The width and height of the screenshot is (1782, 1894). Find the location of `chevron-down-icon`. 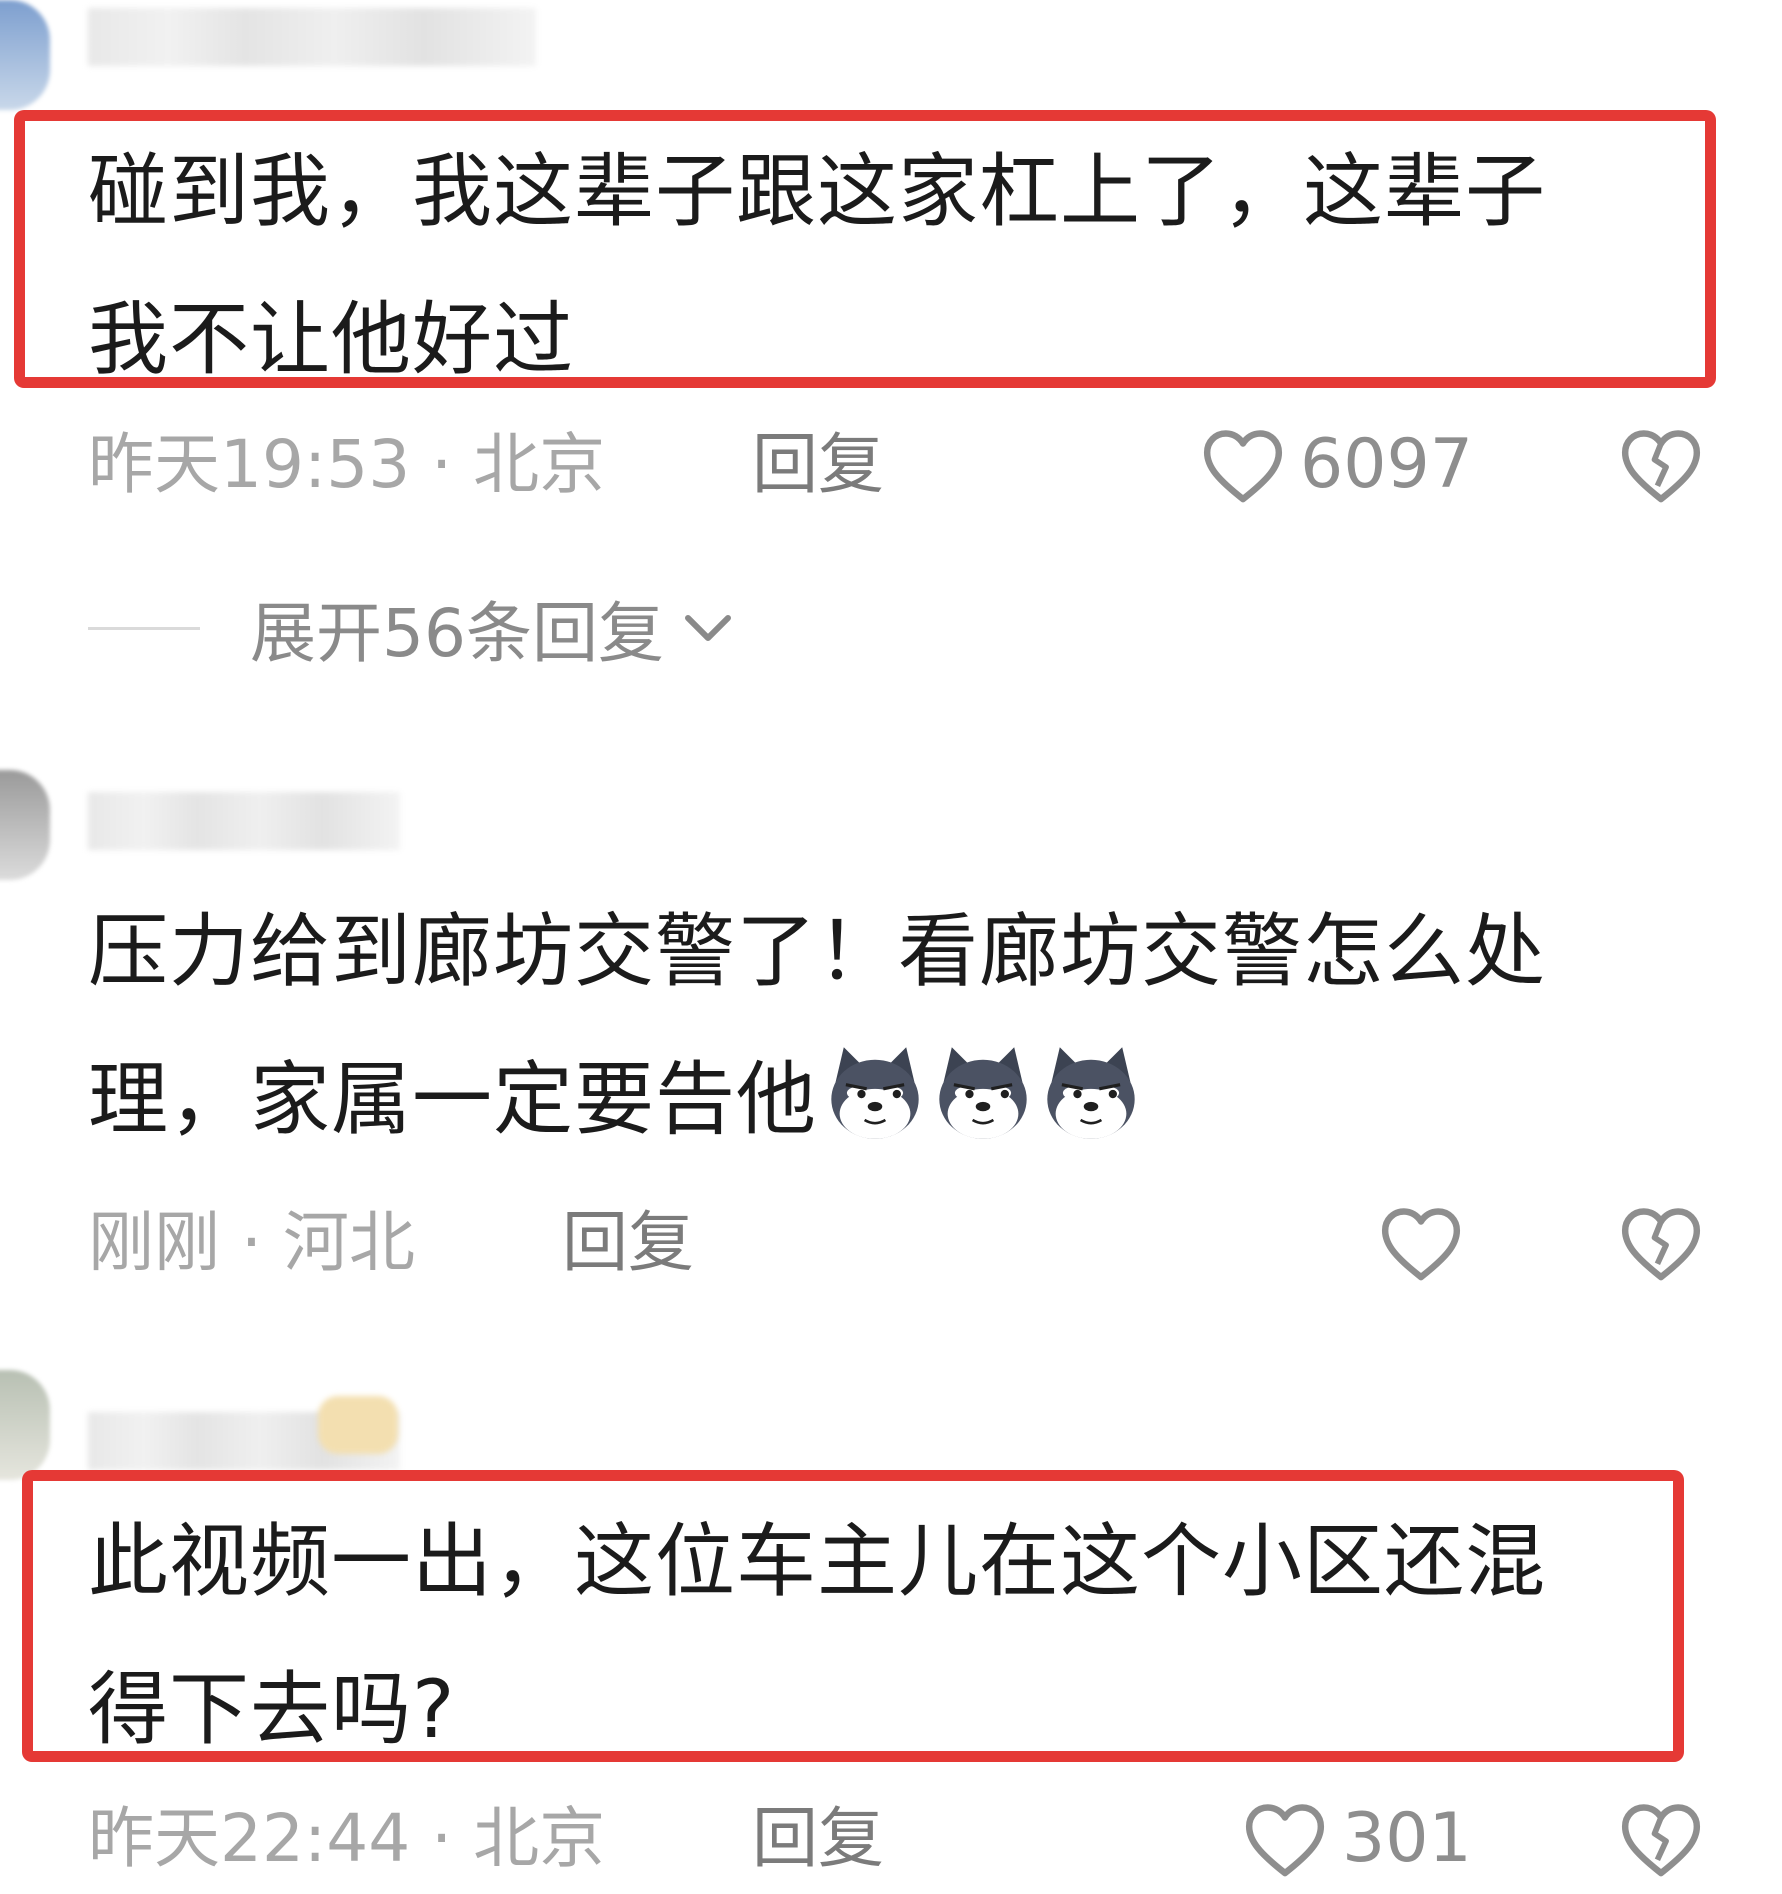

chevron-down-icon is located at coordinates (707, 628).